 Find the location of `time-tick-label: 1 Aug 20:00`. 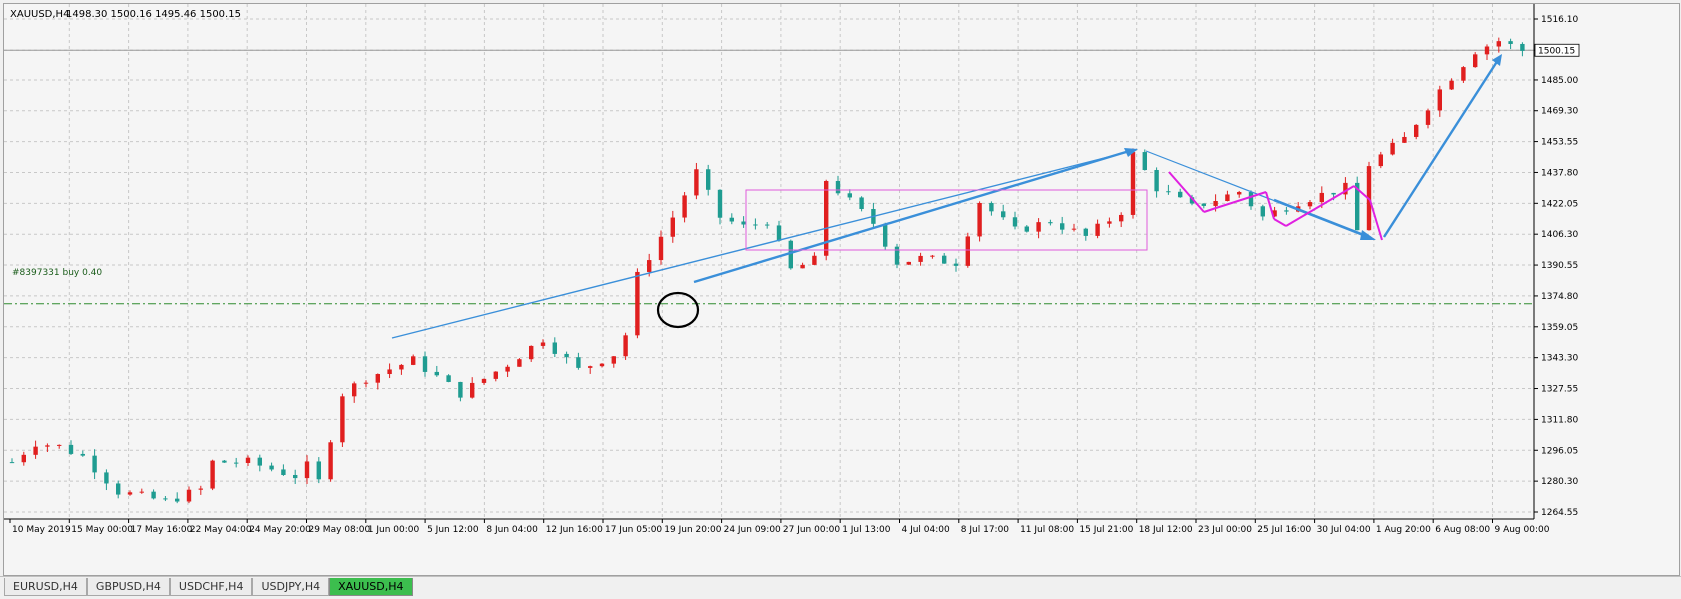

time-tick-label: 1 Aug 20:00 is located at coordinates (1403, 530).